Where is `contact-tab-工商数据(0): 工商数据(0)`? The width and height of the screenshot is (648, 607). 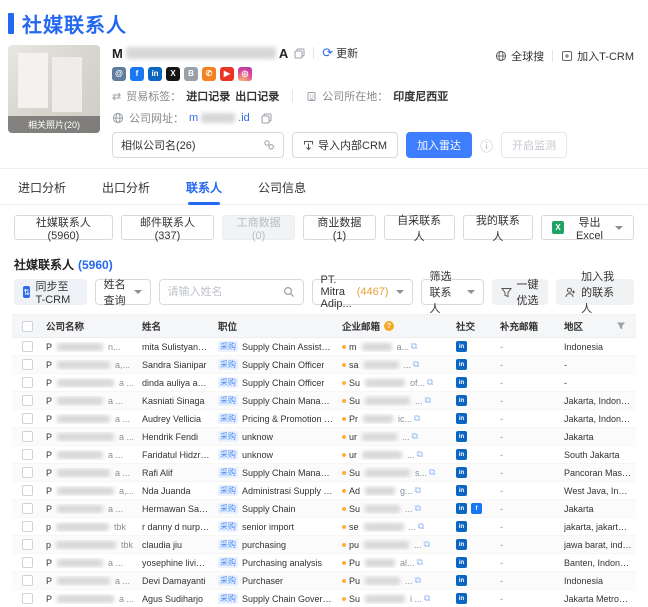 contact-tab-工商数据(0): 工商数据(0) is located at coordinates (259, 228).